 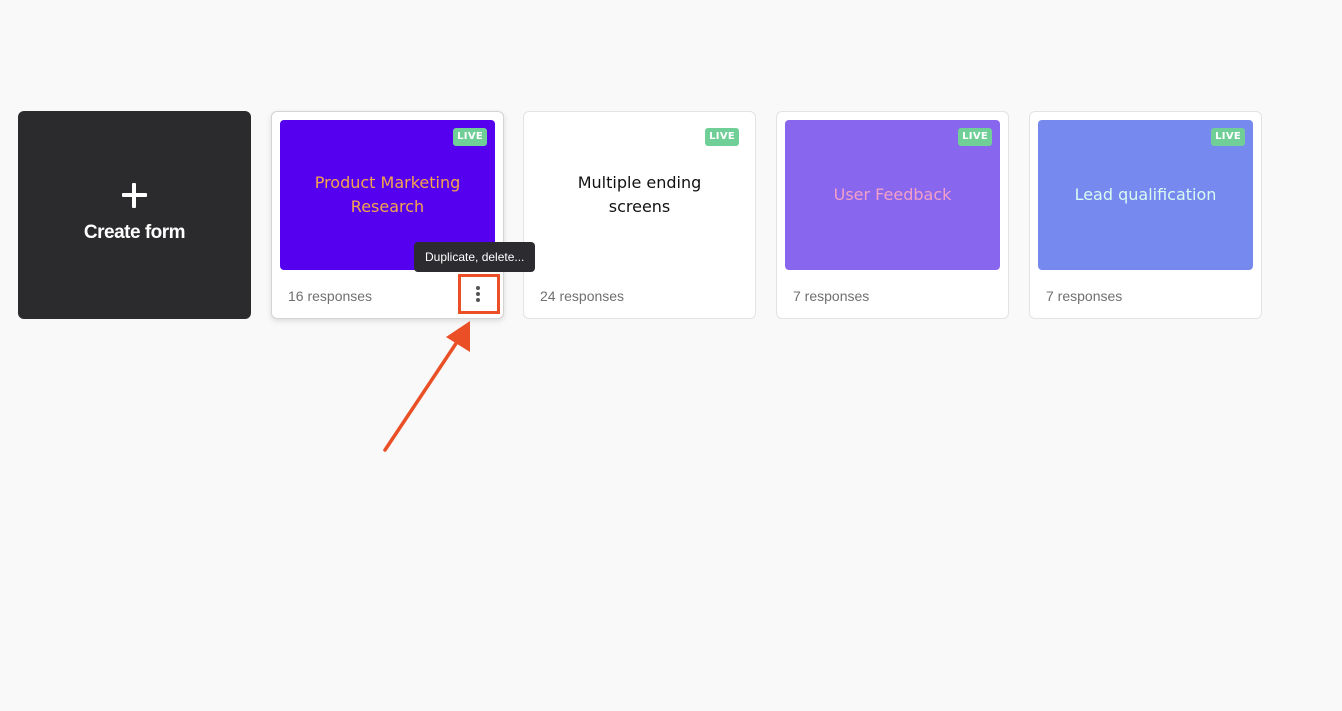 I want to click on form-title: User Feedback, so click(x=892, y=194).